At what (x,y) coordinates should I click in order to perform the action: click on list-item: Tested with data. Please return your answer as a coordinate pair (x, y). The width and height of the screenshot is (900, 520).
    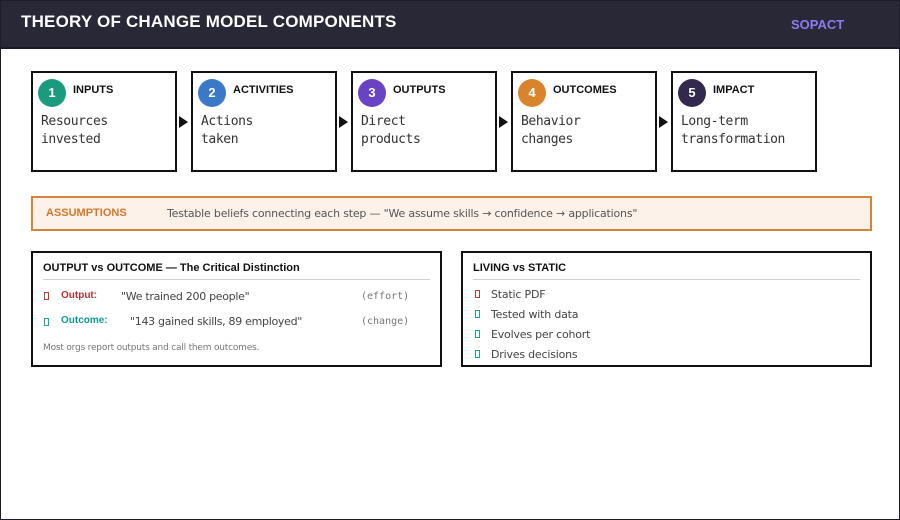
    Looking at the image, I should click on (535, 314).